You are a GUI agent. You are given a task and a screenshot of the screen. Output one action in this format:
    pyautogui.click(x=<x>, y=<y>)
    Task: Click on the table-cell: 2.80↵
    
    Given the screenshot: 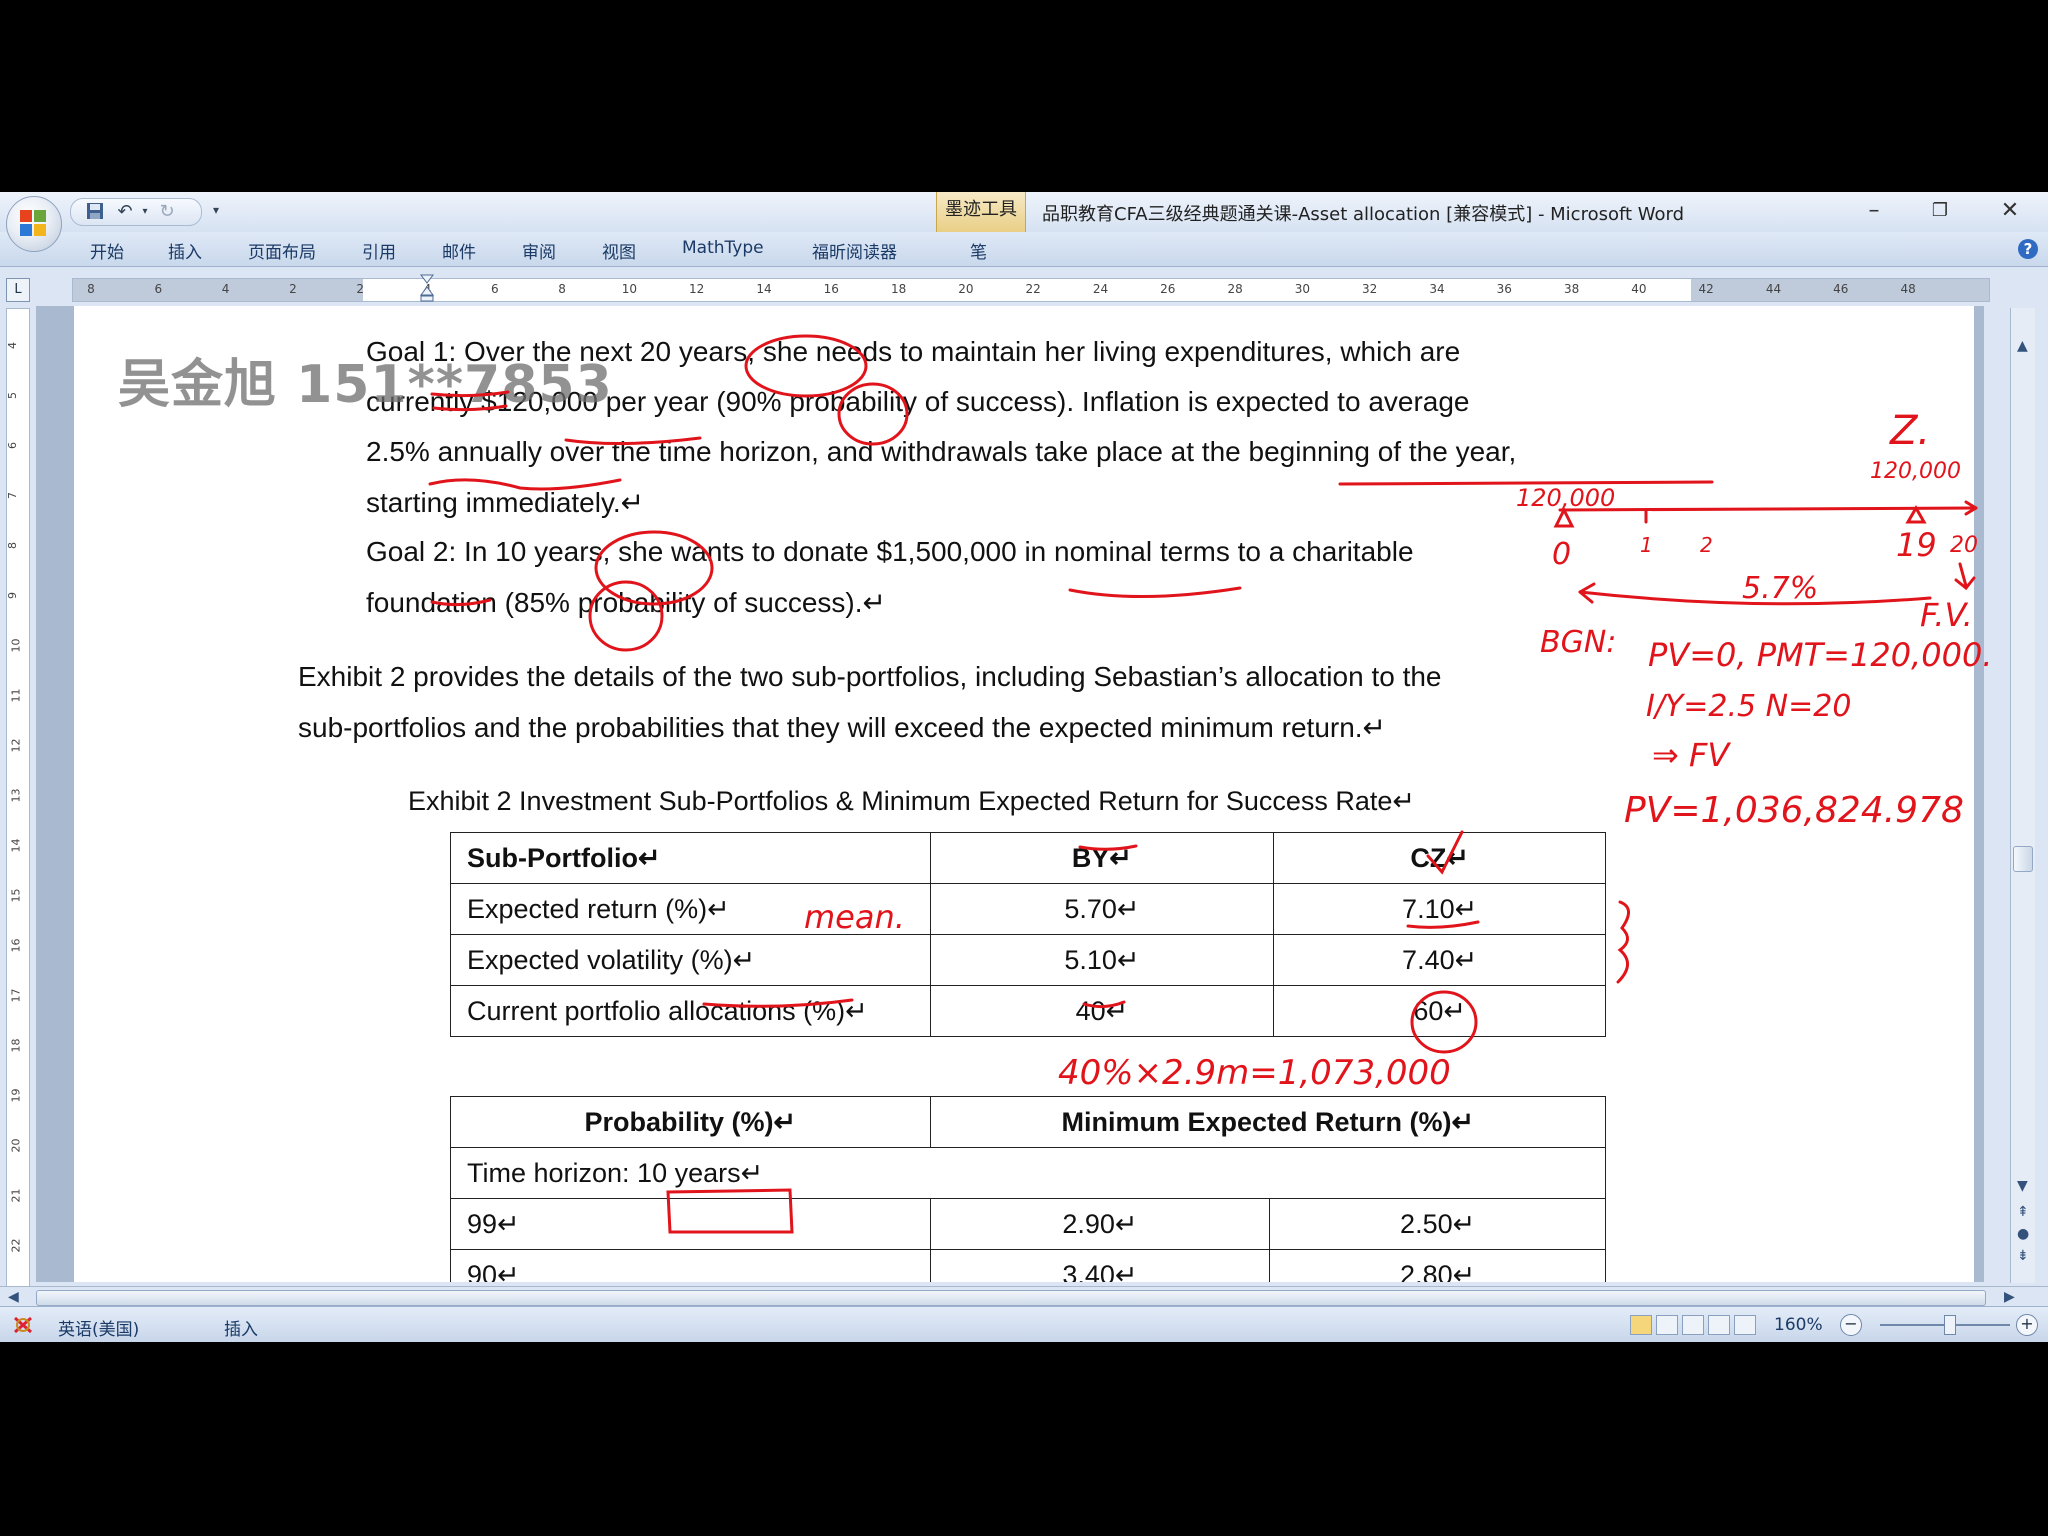 What is the action you would take?
    pyautogui.click(x=1437, y=1265)
    